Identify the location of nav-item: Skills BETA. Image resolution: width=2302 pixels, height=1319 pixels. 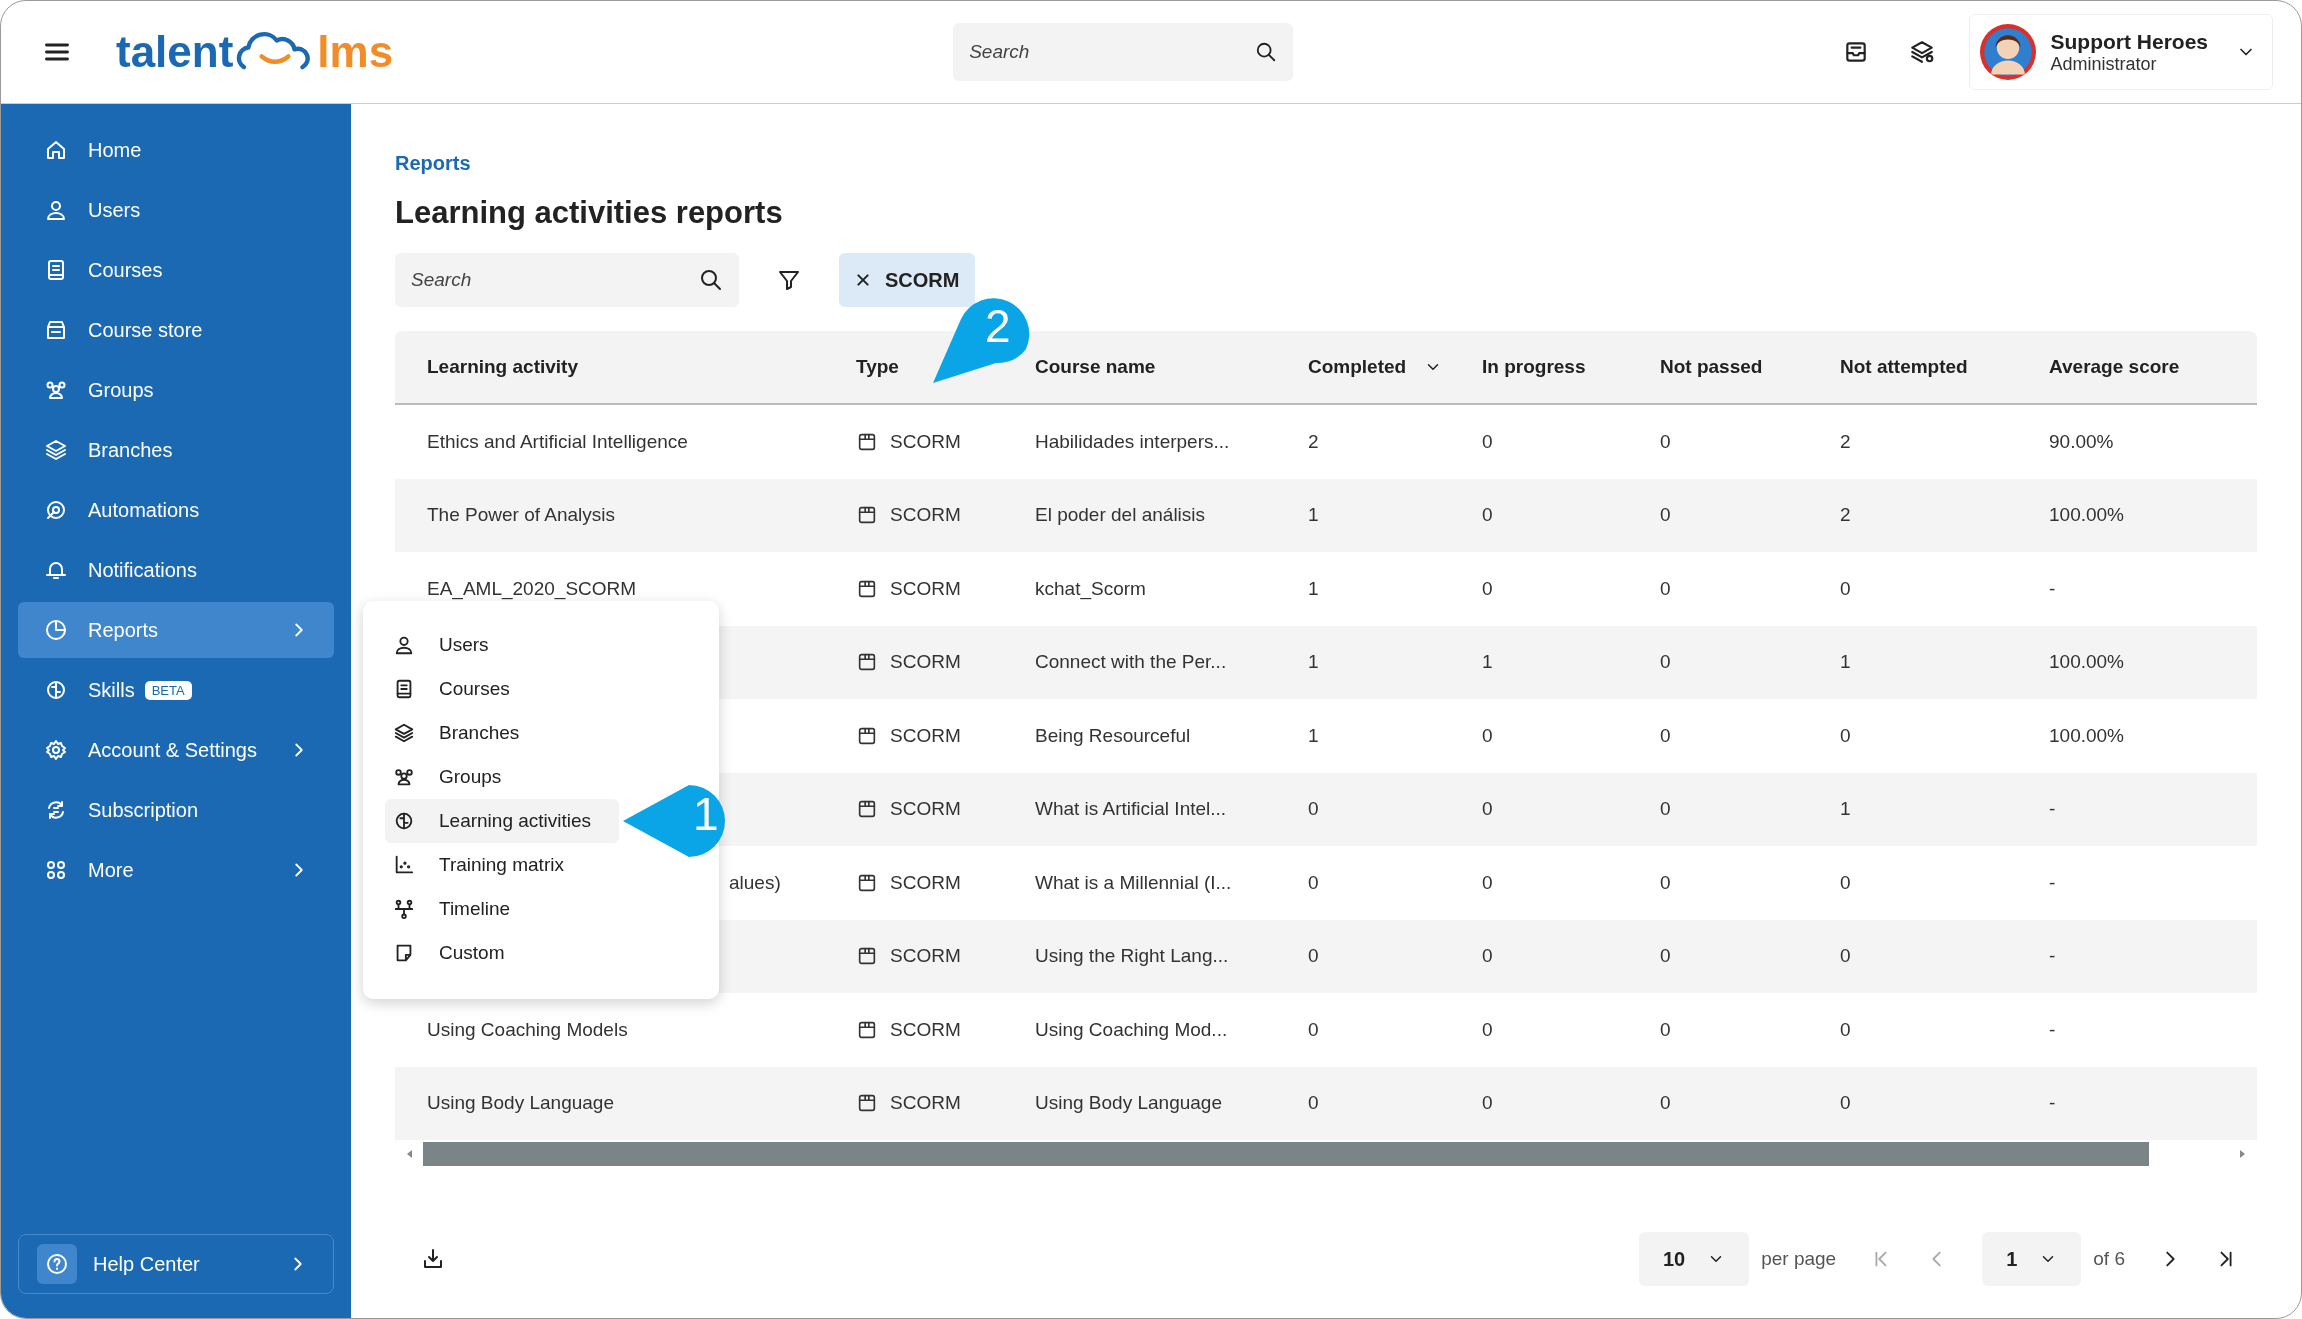
(176, 690).